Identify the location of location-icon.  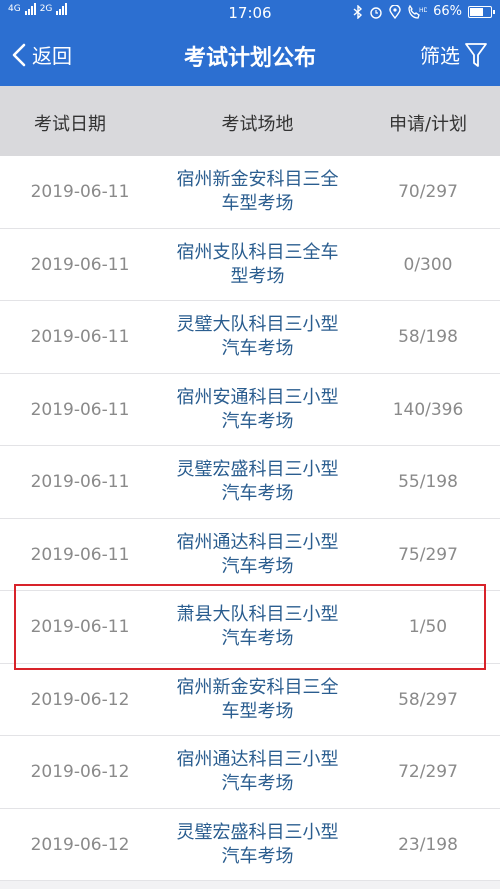
(395, 11).